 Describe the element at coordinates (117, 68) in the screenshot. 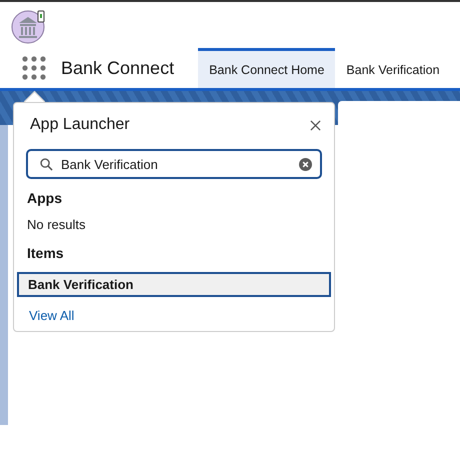

I see `app-name: Bank Connect` at that location.